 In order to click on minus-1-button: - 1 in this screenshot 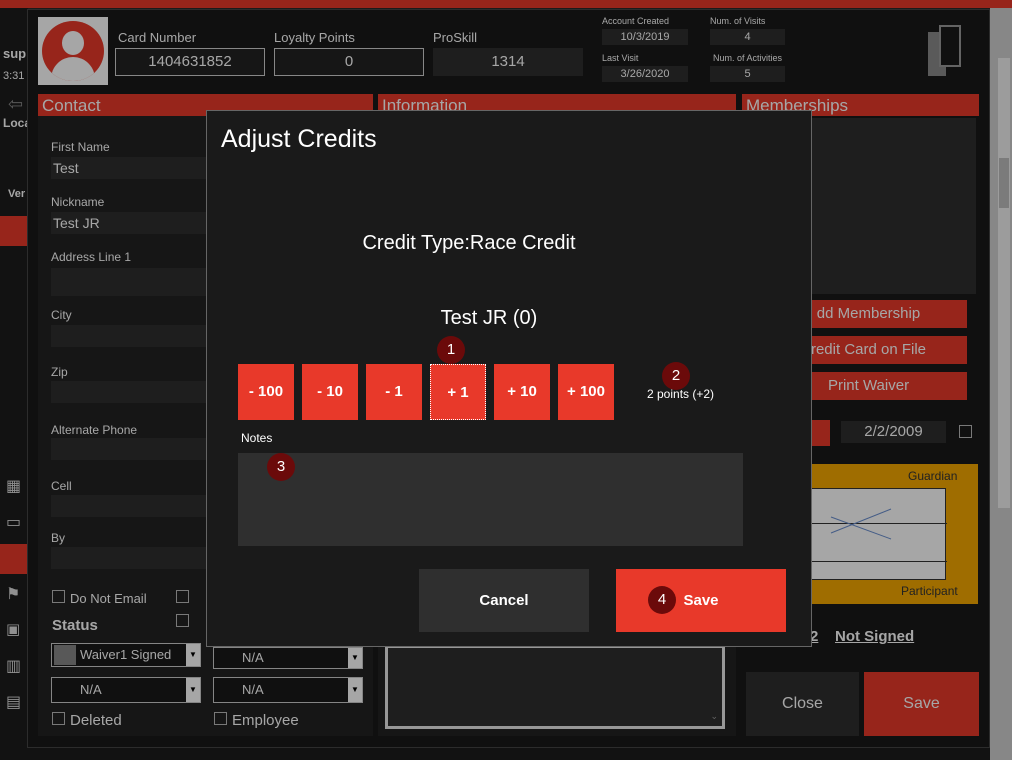, I will do `click(394, 392)`.